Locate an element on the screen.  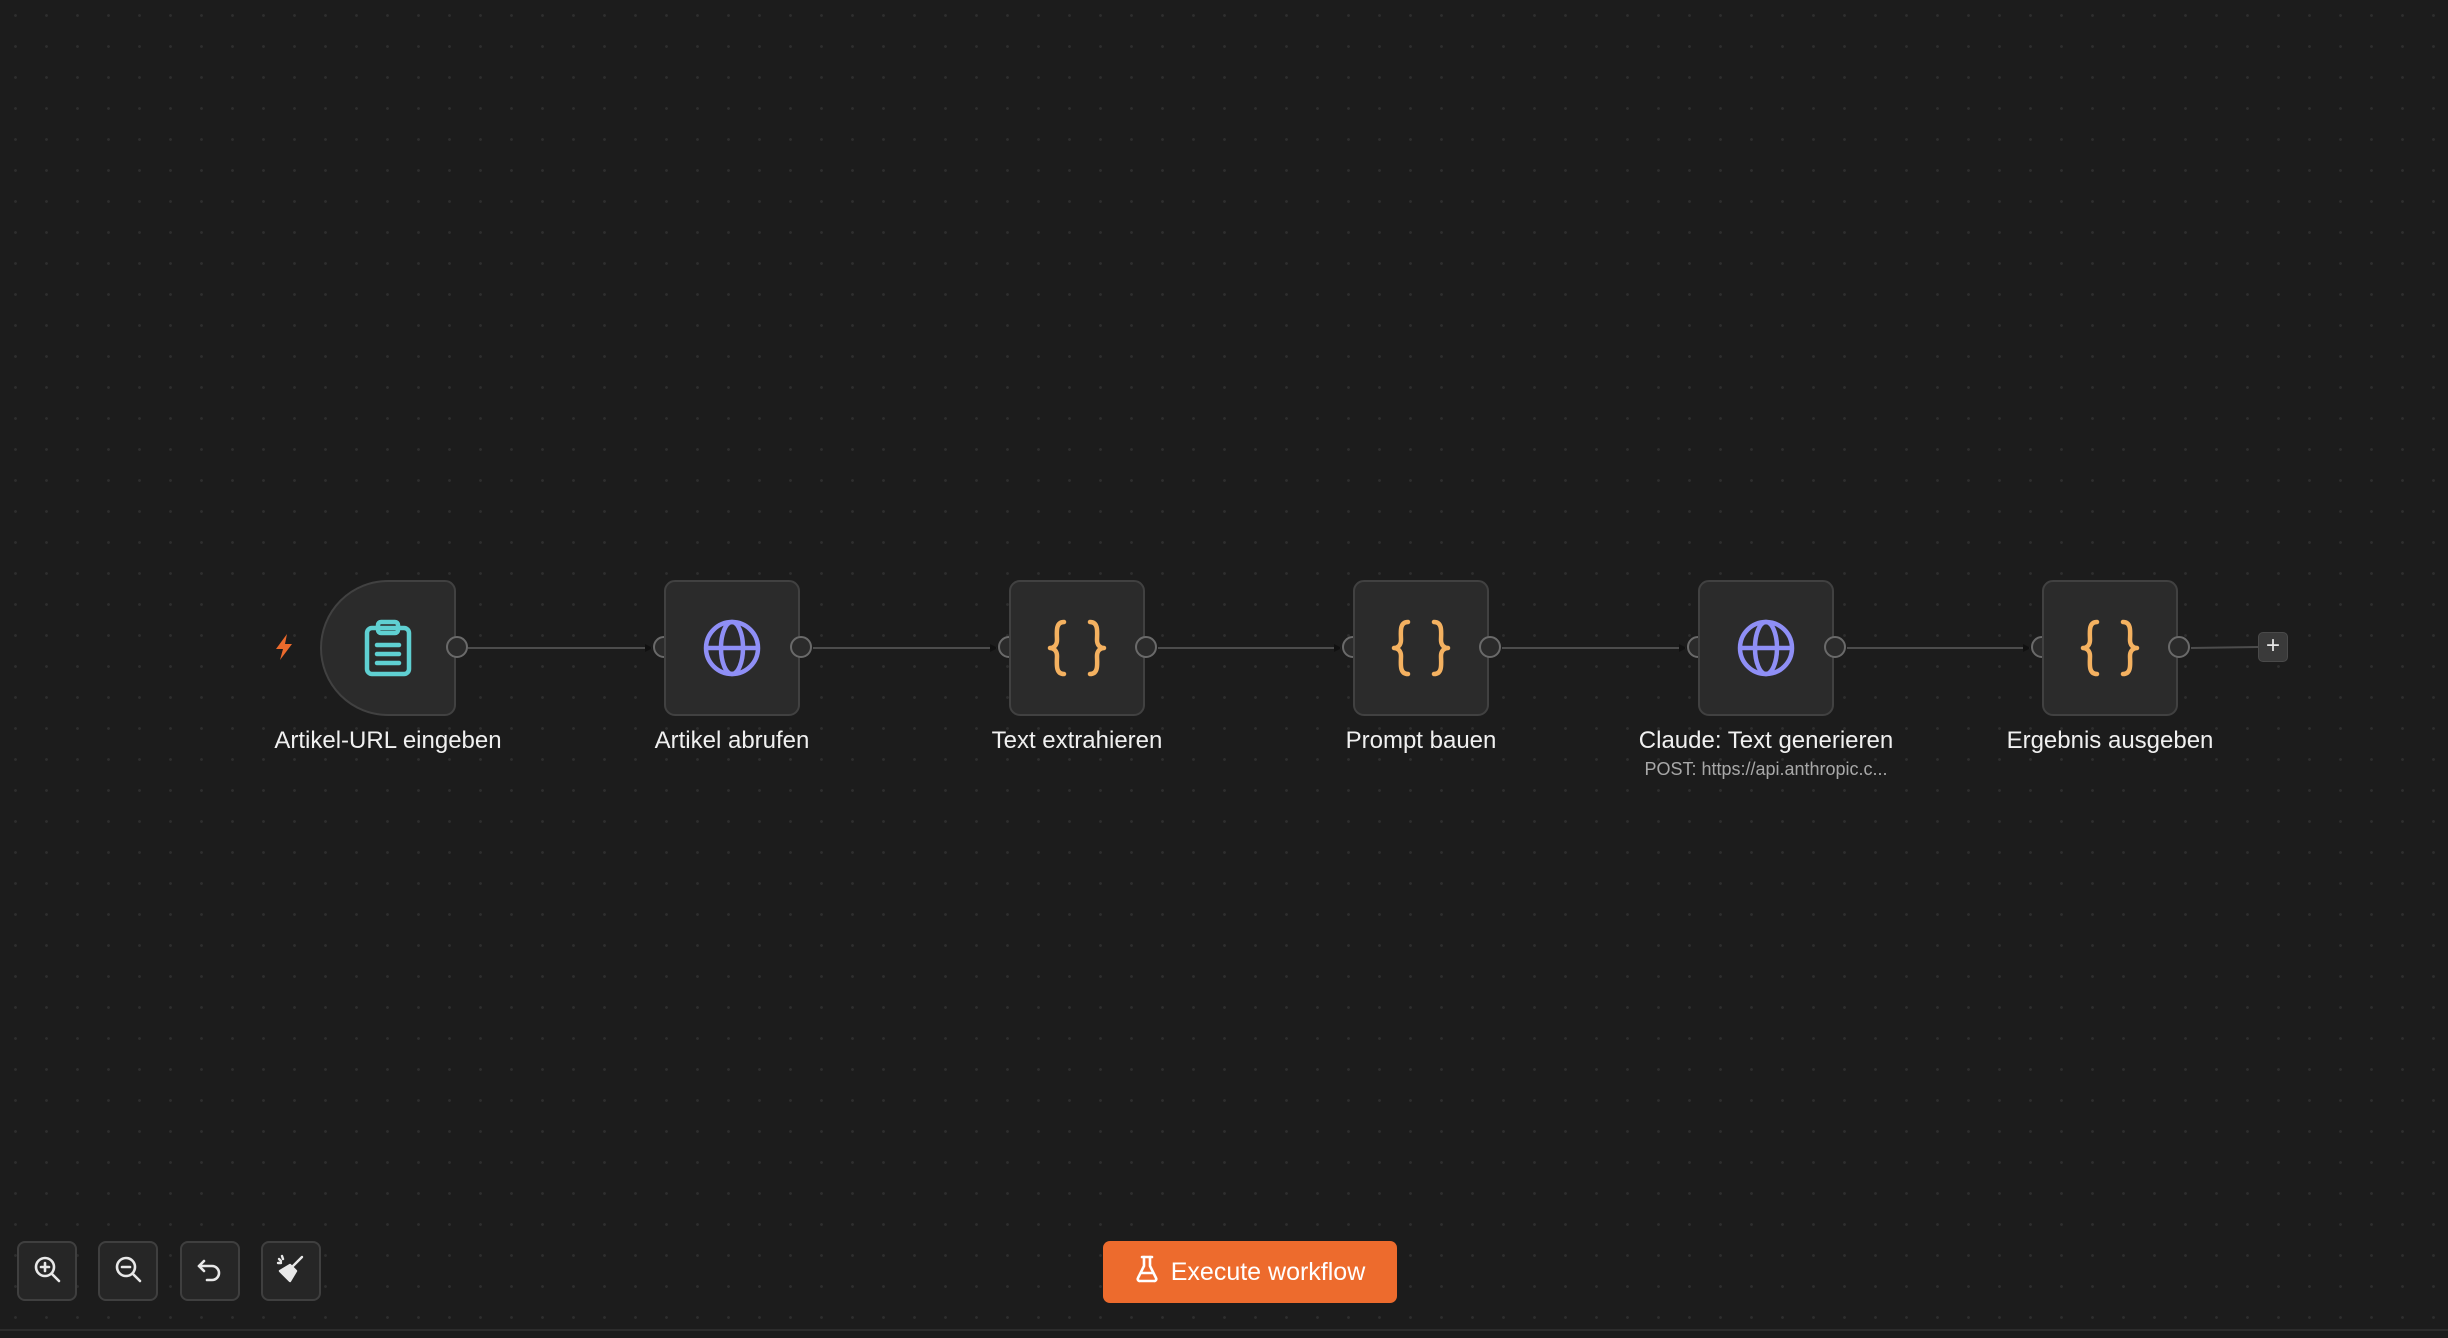
node-label: Prompt bauen is located at coordinates (1421, 740).